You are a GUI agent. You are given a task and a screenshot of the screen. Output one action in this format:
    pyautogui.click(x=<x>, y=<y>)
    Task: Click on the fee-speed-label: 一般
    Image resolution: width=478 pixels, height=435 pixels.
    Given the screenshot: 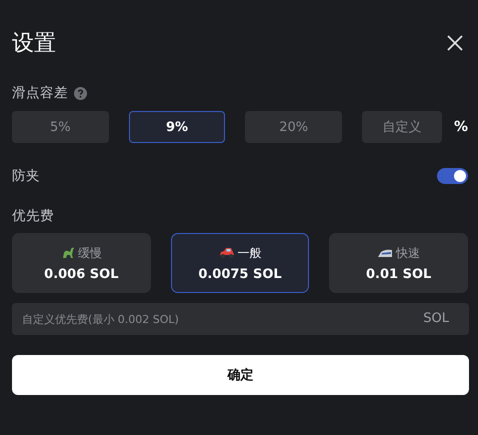 What is the action you would take?
    pyautogui.click(x=250, y=253)
    